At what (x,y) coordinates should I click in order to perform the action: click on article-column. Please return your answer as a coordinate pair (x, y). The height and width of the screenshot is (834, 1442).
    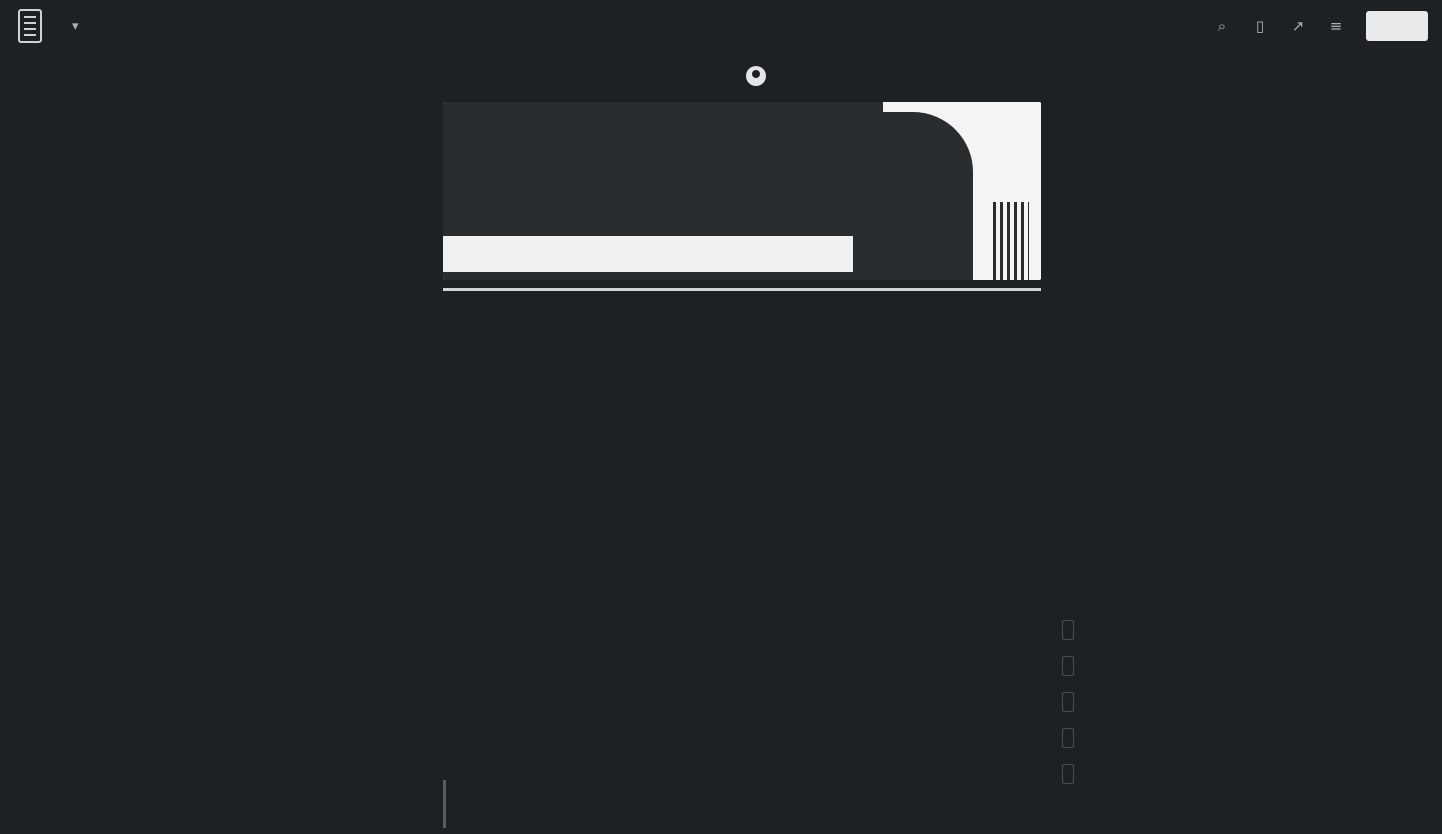
    Looking at the image, I should click on (742, 188).